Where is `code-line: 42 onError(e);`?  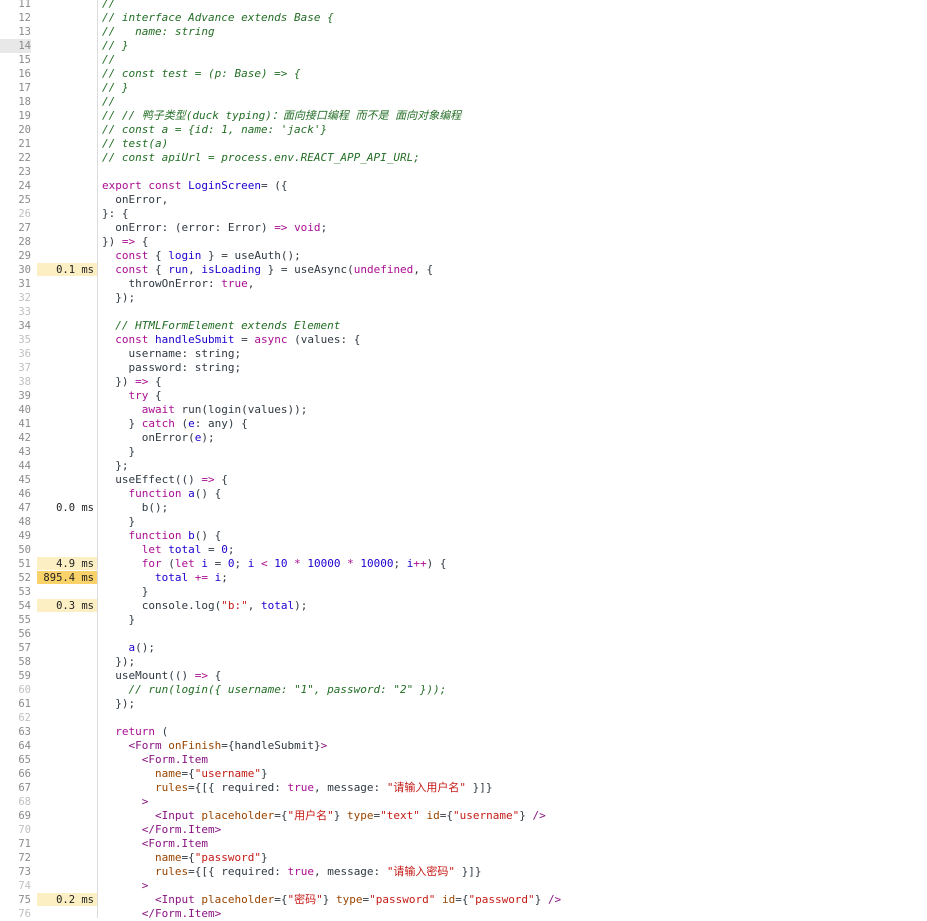 code-line: 42 onError(e); is located at coordinates (463, 438).